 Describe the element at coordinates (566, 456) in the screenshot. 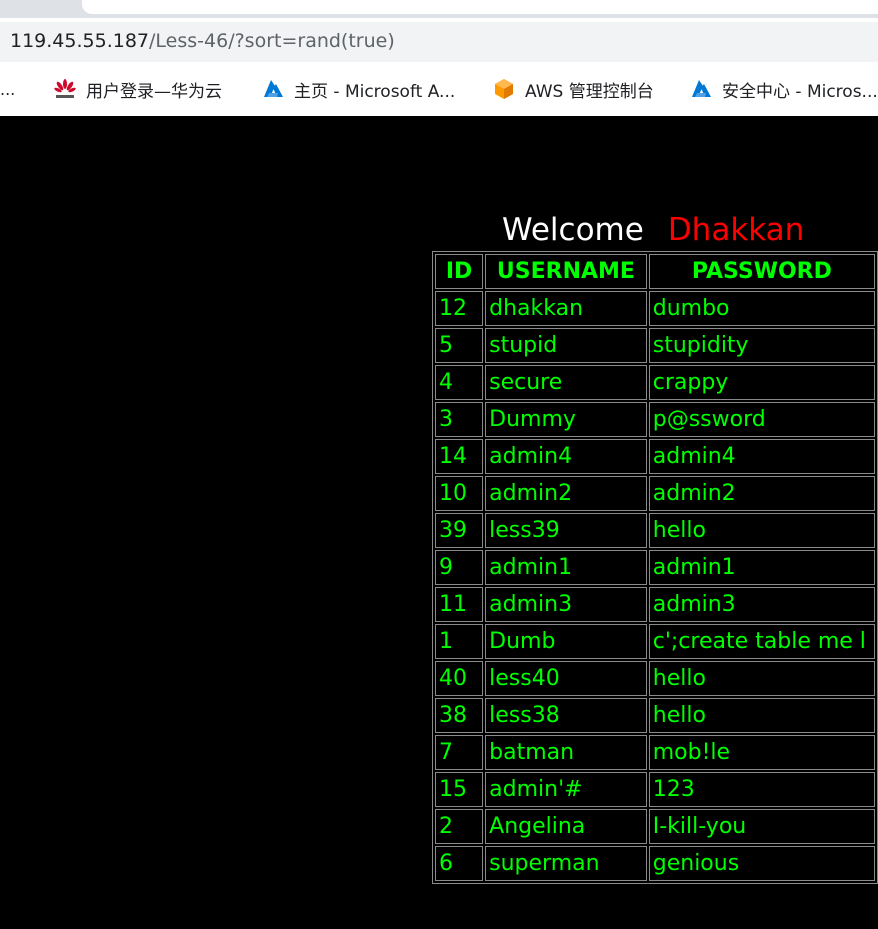

I see `cell-username: admin4` at that location.